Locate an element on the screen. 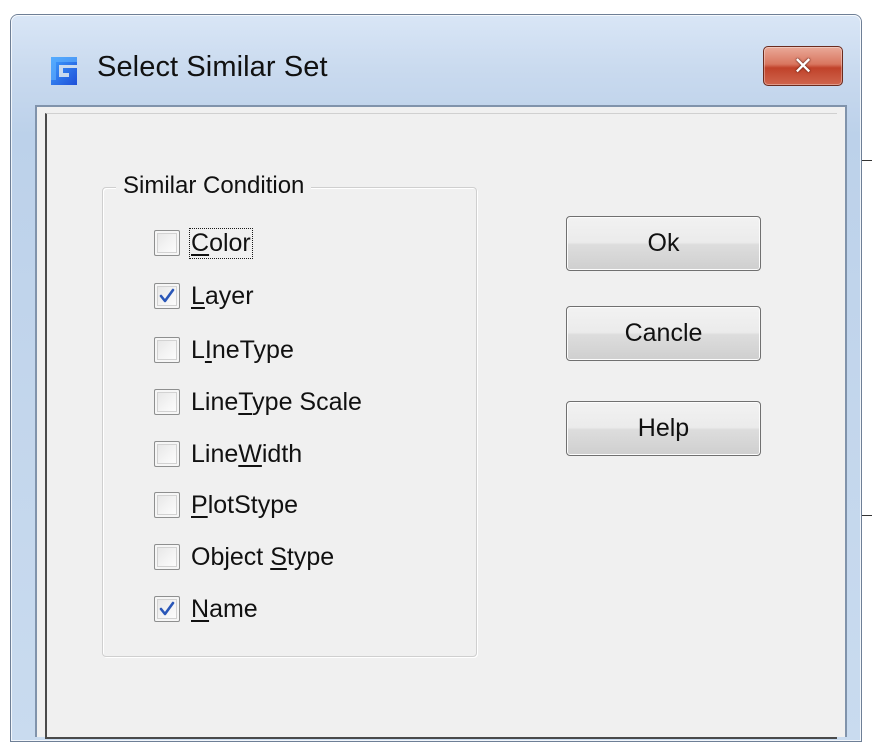 The height and width of the screenshot is (744, 872). close-button: ✕ is located at coordinates (803, 66).